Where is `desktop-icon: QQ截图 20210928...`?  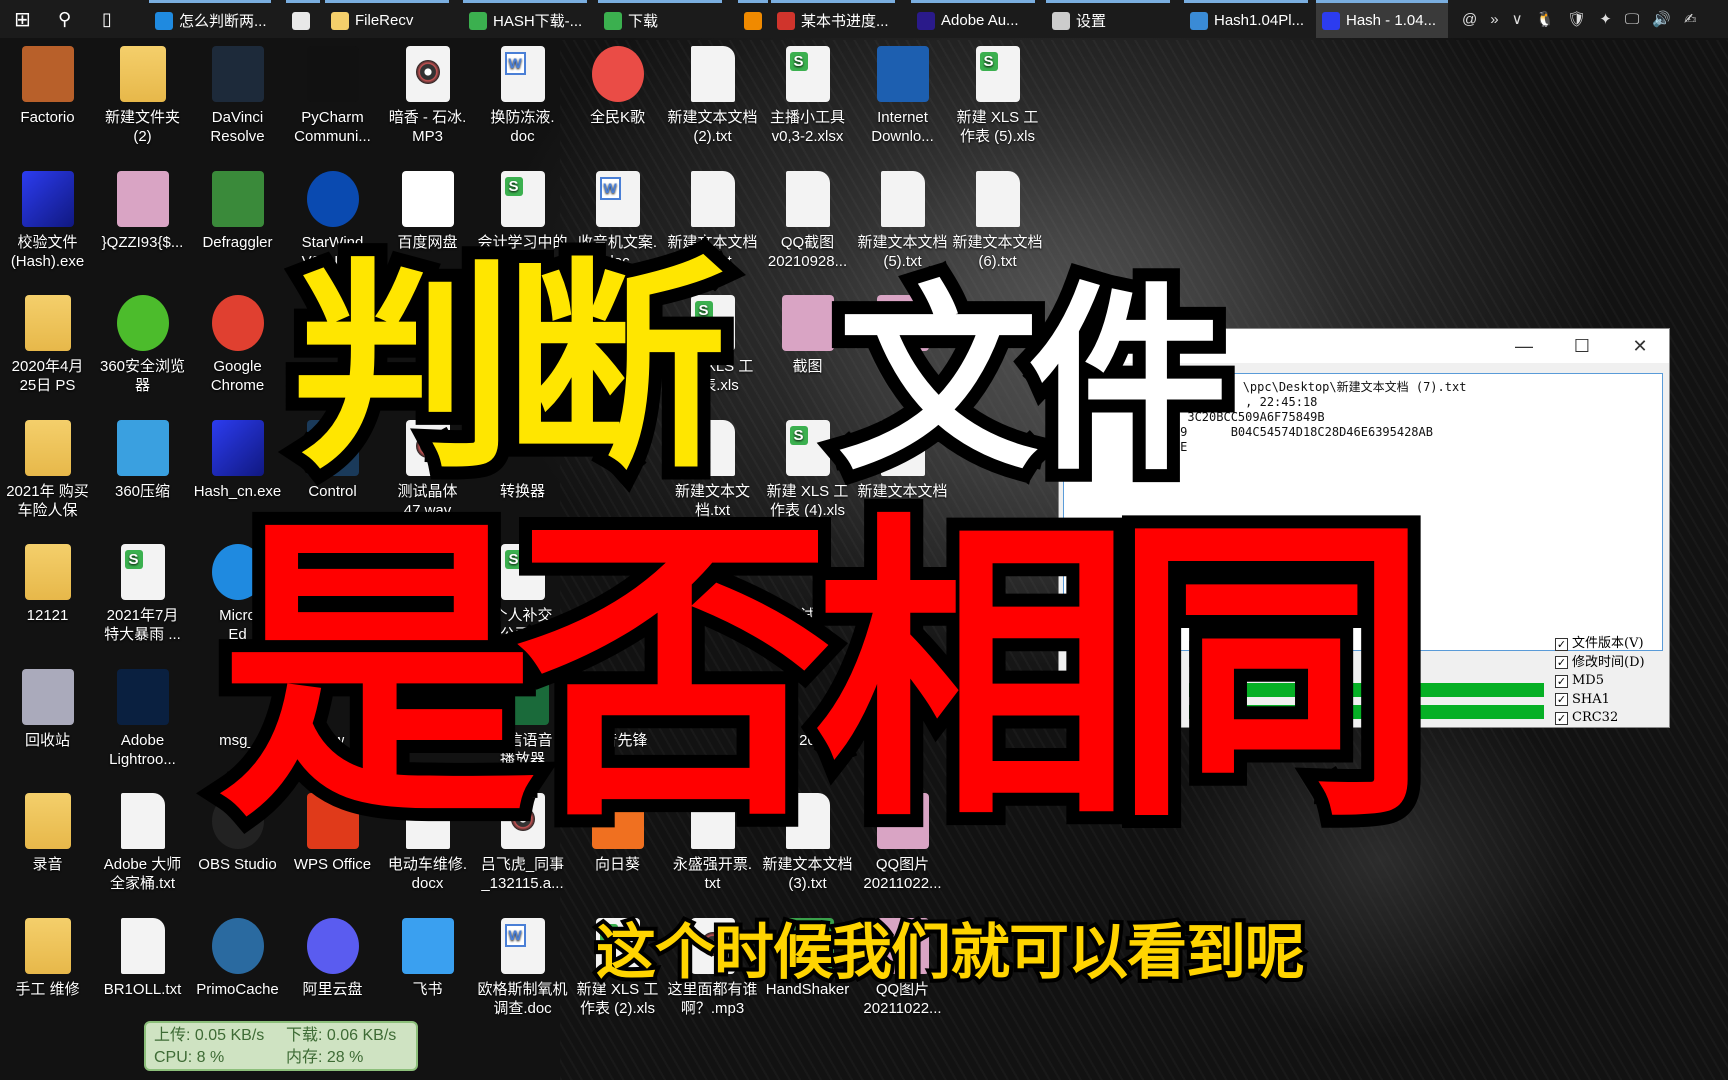 desktop-icon: QQ截图 20210928... is located at coordinates (807, 220).